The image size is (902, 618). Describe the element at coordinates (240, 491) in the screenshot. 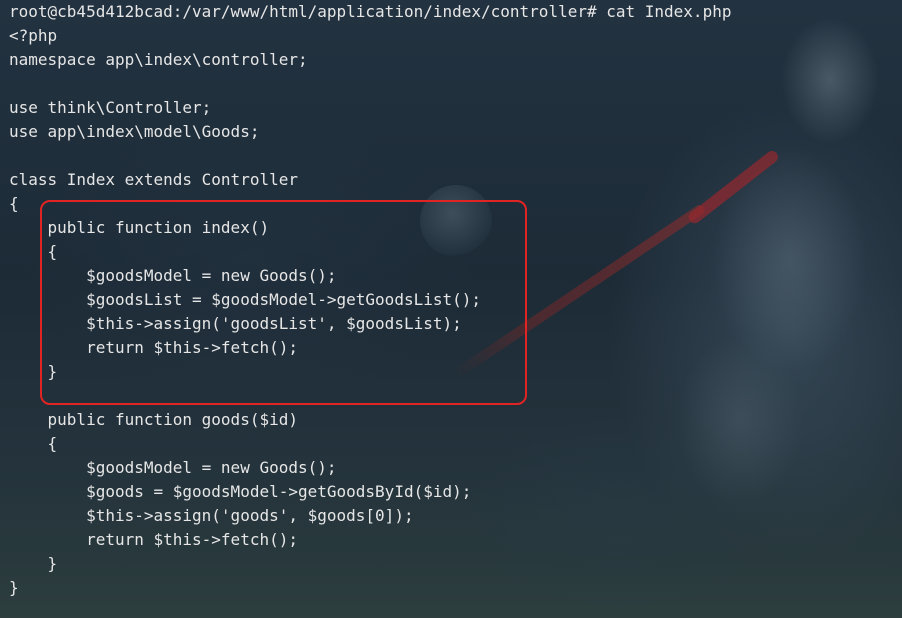

I see `code-line: $goods = $goodsModel->getGoodsById($id);` at that location.